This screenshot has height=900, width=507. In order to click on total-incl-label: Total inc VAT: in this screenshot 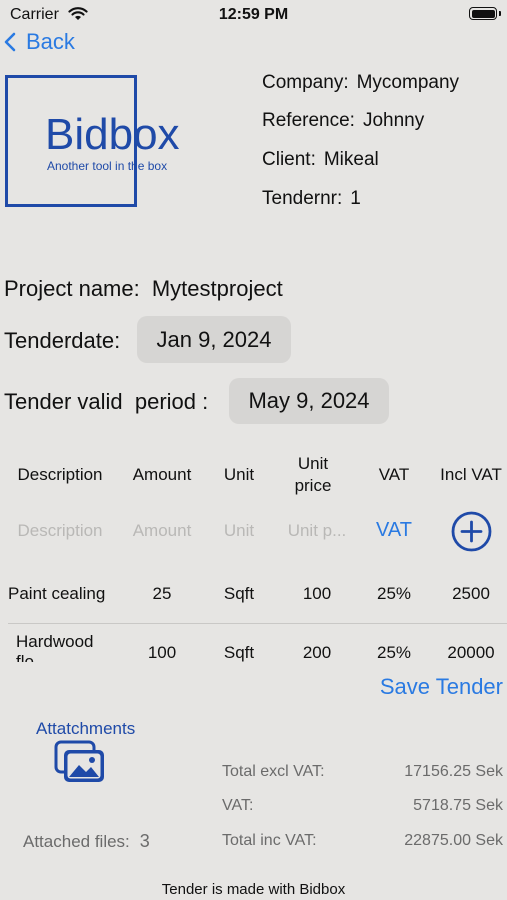, I will do `click(269, 840)`.